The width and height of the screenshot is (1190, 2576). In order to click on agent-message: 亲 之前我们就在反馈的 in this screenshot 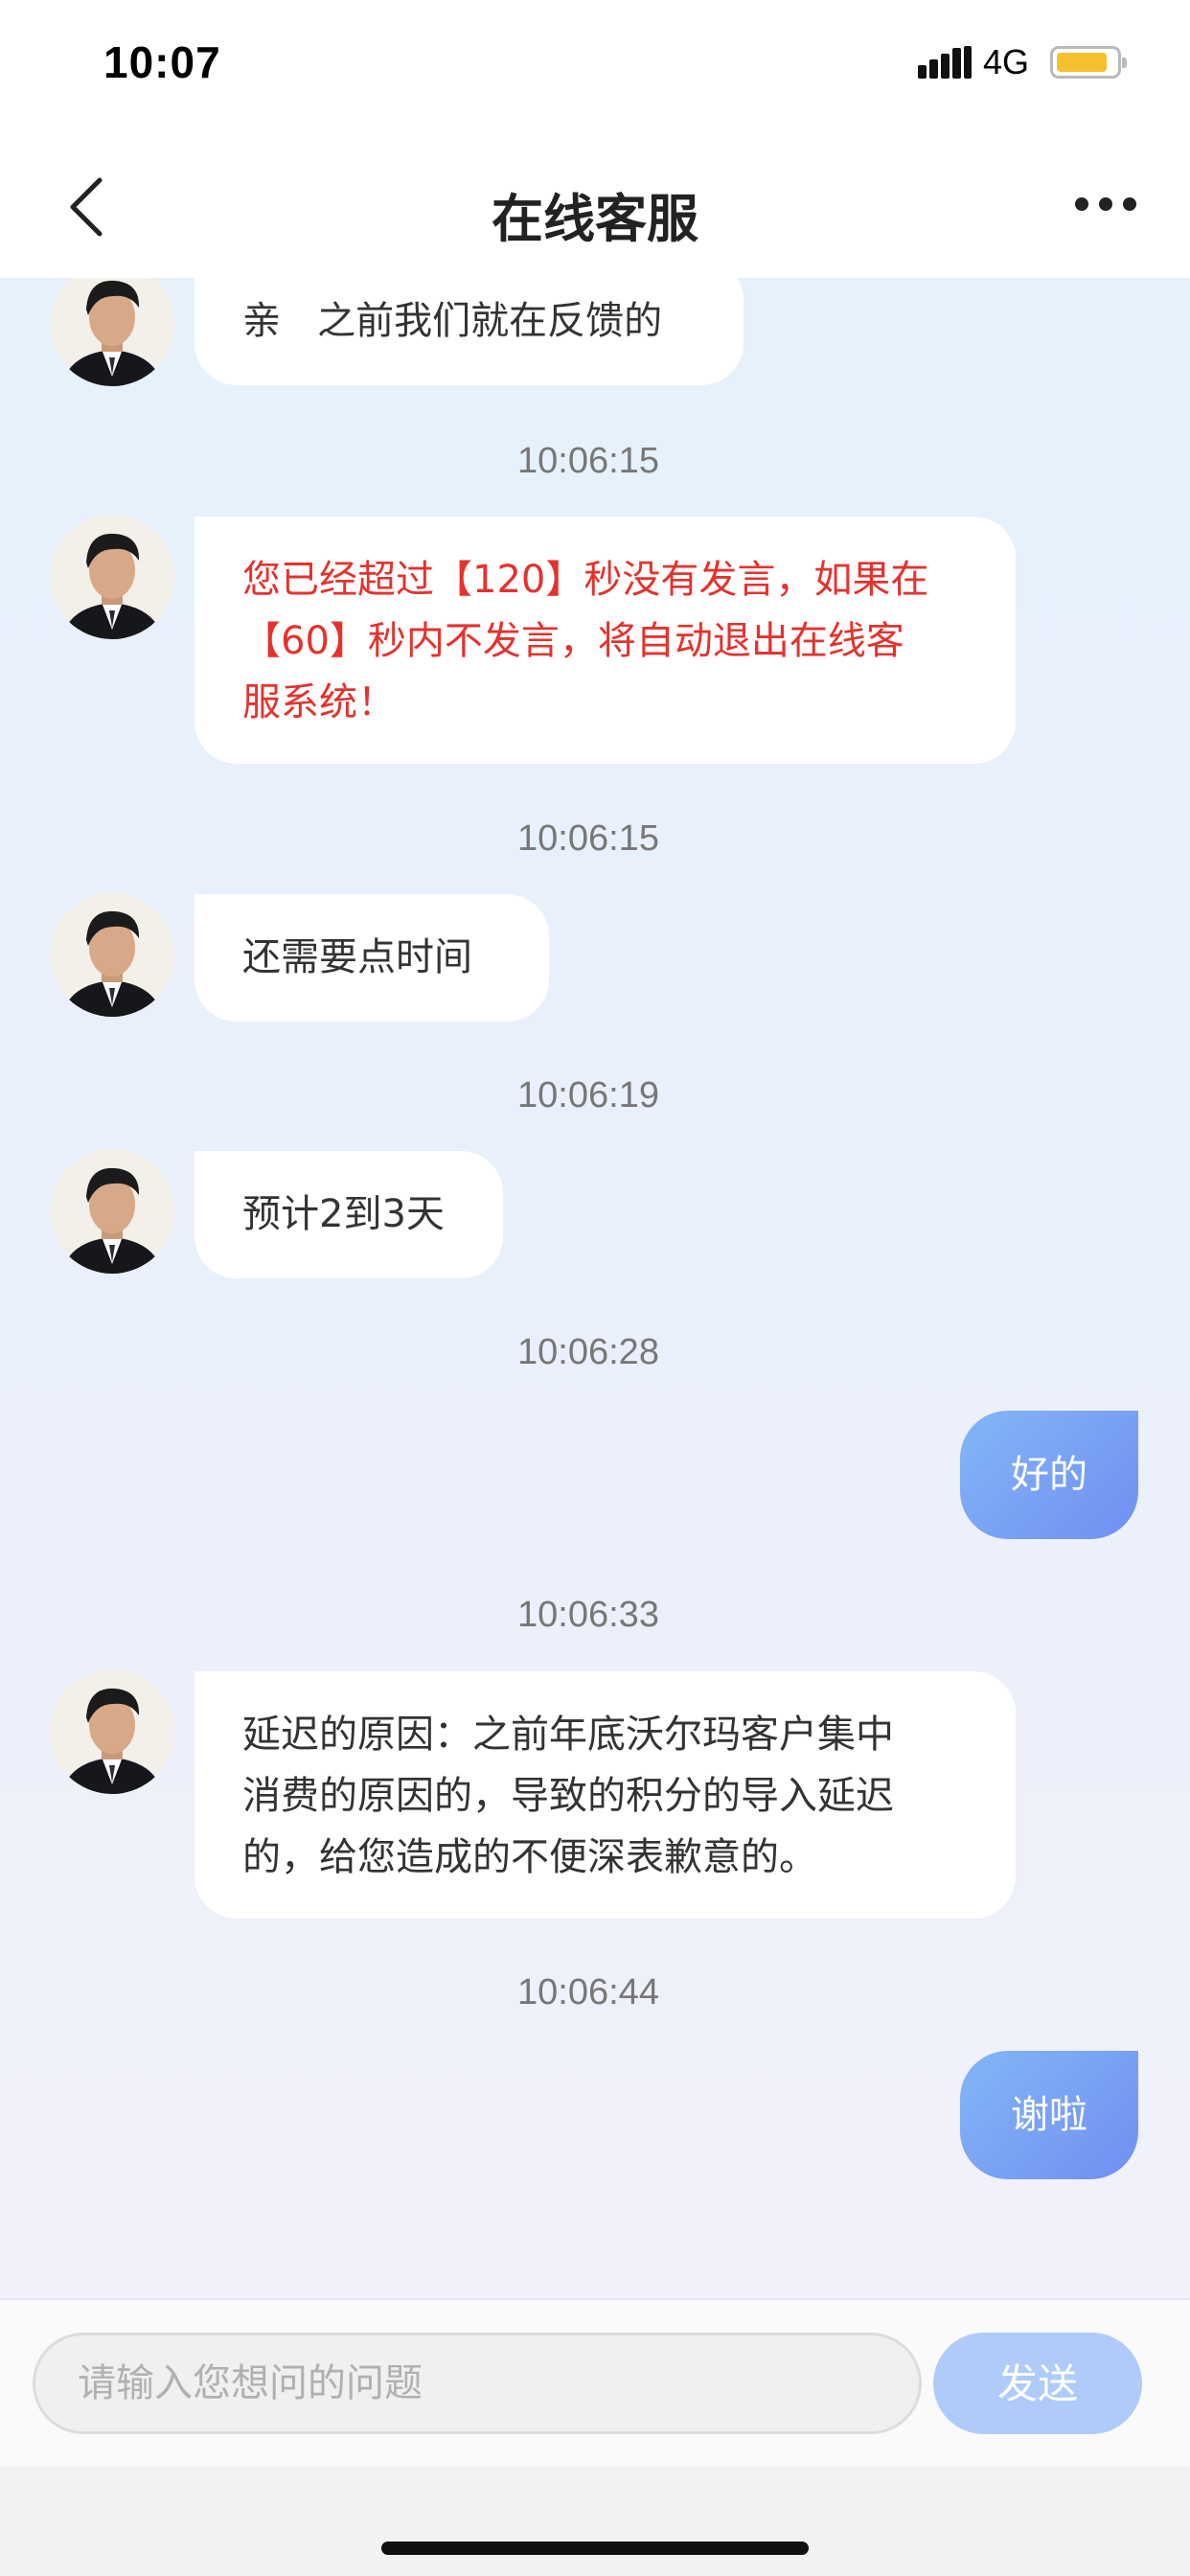, I will do `click(470, 331)`.